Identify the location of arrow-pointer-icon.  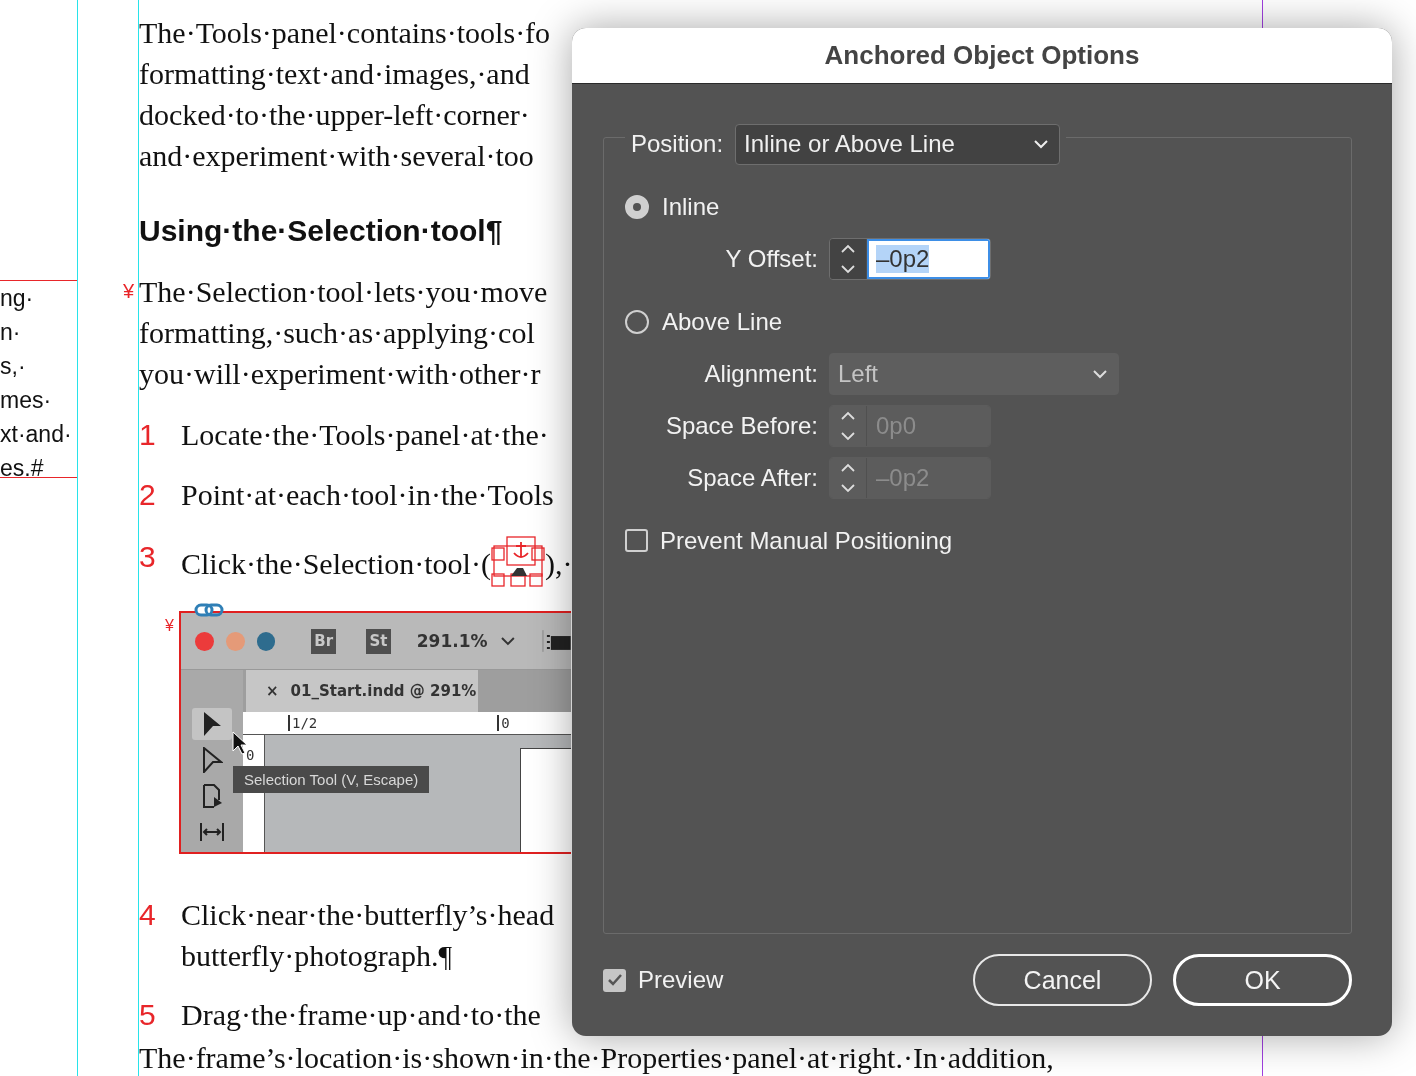
(212, 724).